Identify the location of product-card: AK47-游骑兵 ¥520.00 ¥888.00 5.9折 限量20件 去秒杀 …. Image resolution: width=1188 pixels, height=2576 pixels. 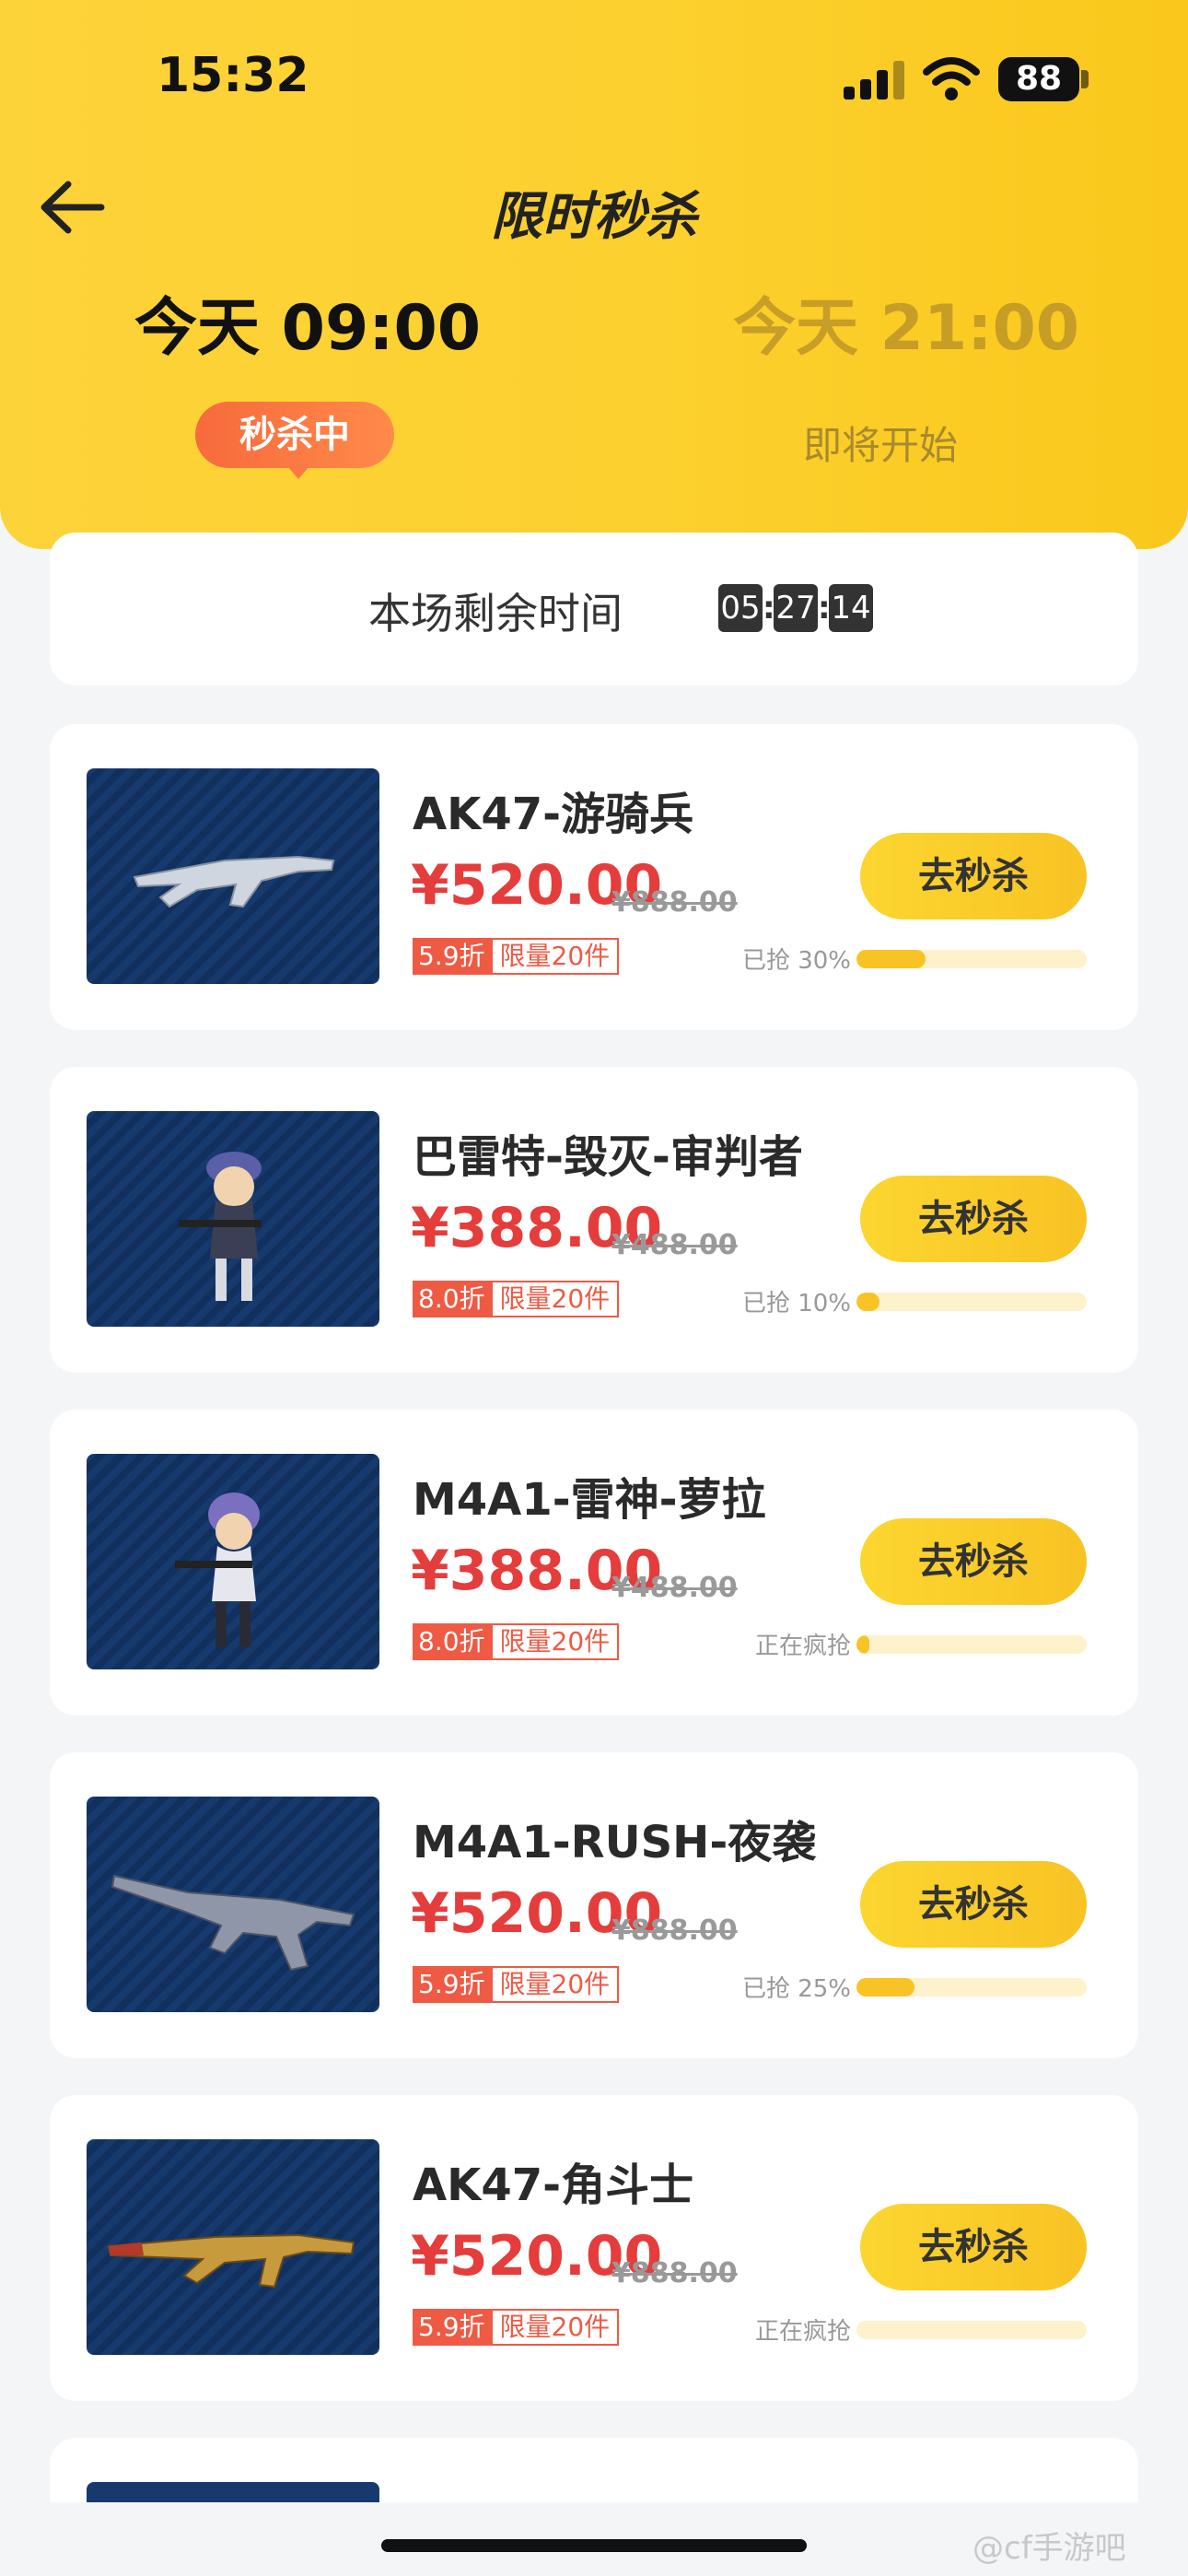
(594, 877).